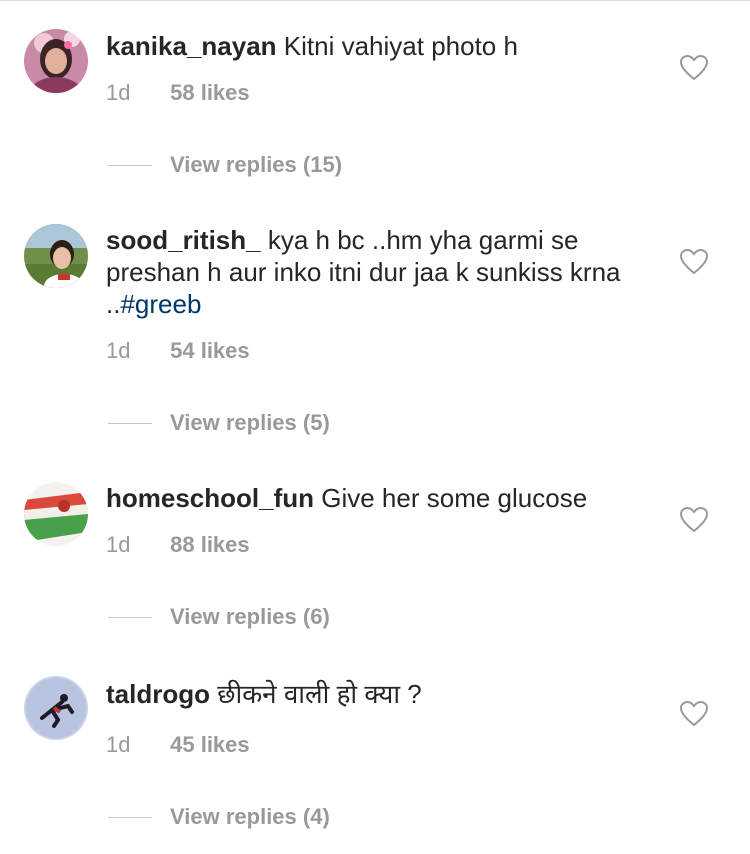 The width and height of the screenshot is (750, 854). I want to click on comment-text: taldrogo छीकने वाली हो क्या ?, so click(376, 694).